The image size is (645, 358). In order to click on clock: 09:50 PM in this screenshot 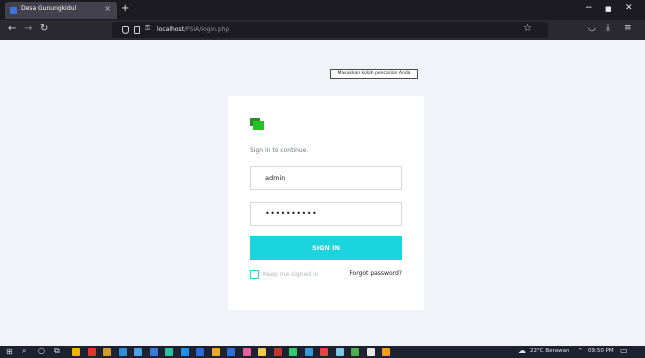, I will do `click(601, 351)`.